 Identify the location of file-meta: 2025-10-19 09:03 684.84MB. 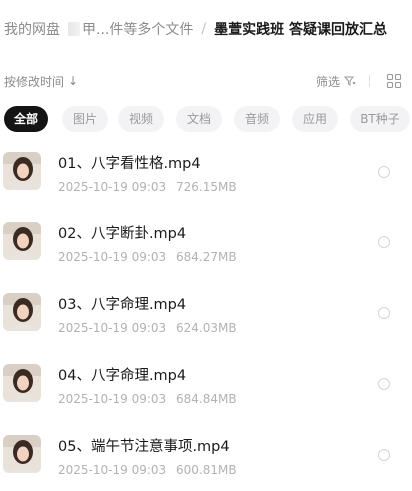
(147, 399).